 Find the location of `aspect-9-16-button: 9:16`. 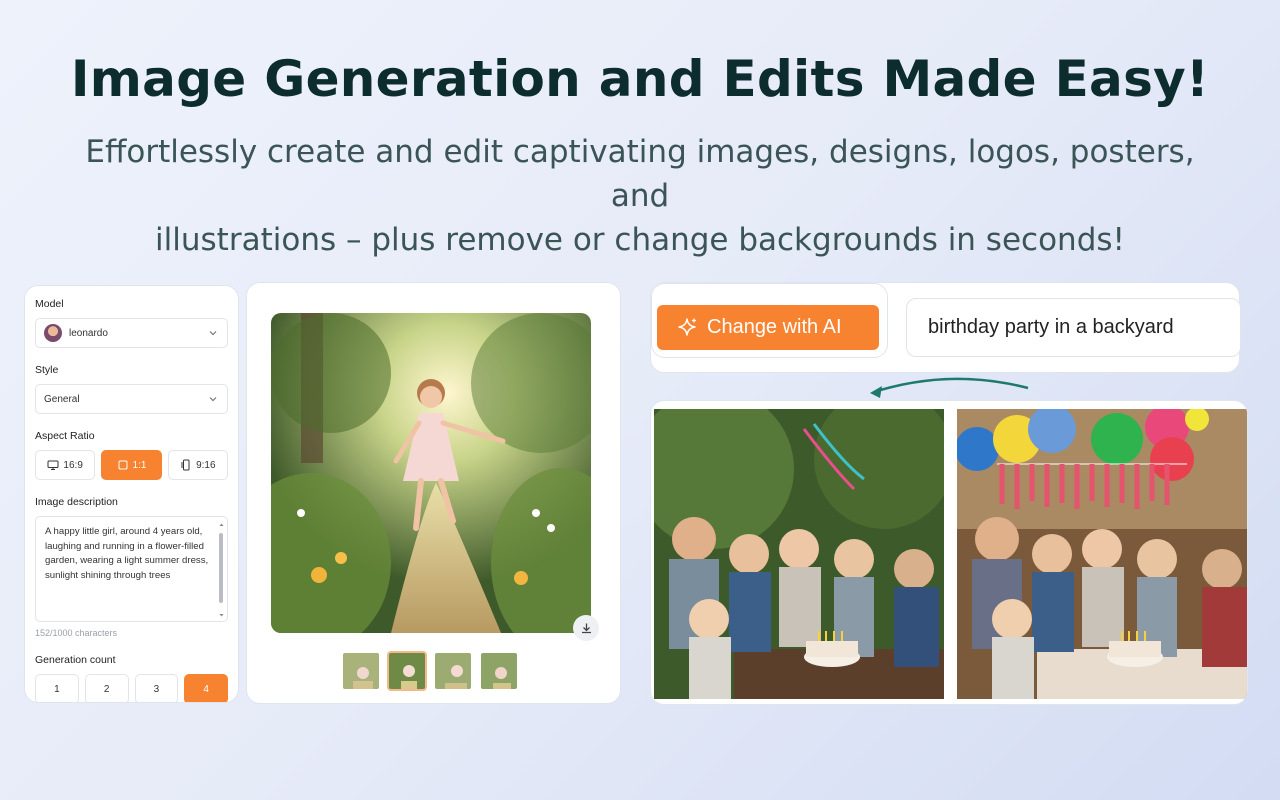

aspect-9-16-button: 9:16 is located at coordinates (197, 465).